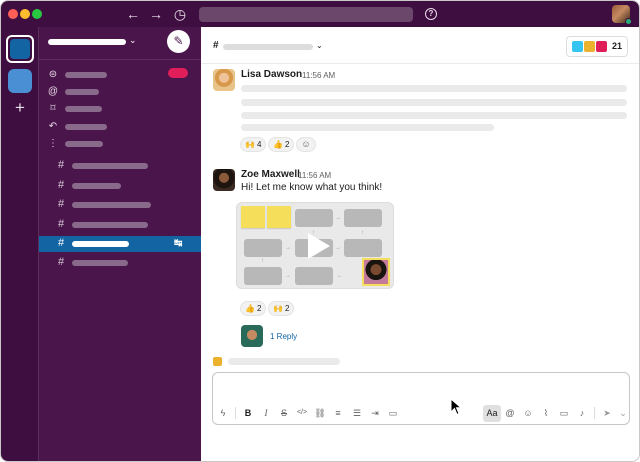 This screenshot has height=462, width=640. What do you see at coordinates (217, 361) in the screenshot?
I see `typing-indicator-icon` at bounding box center [217, 361].